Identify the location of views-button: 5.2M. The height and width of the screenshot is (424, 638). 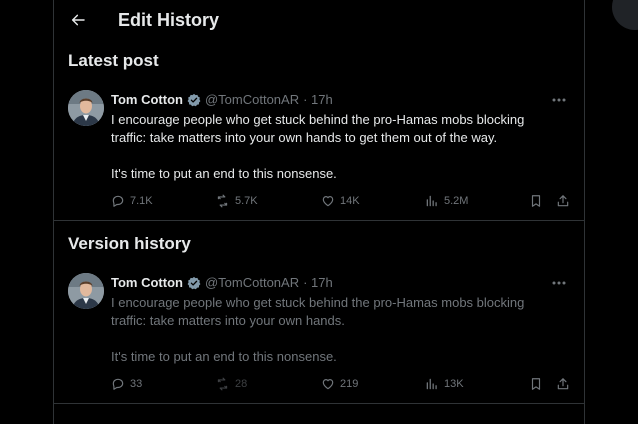
(446, 201).